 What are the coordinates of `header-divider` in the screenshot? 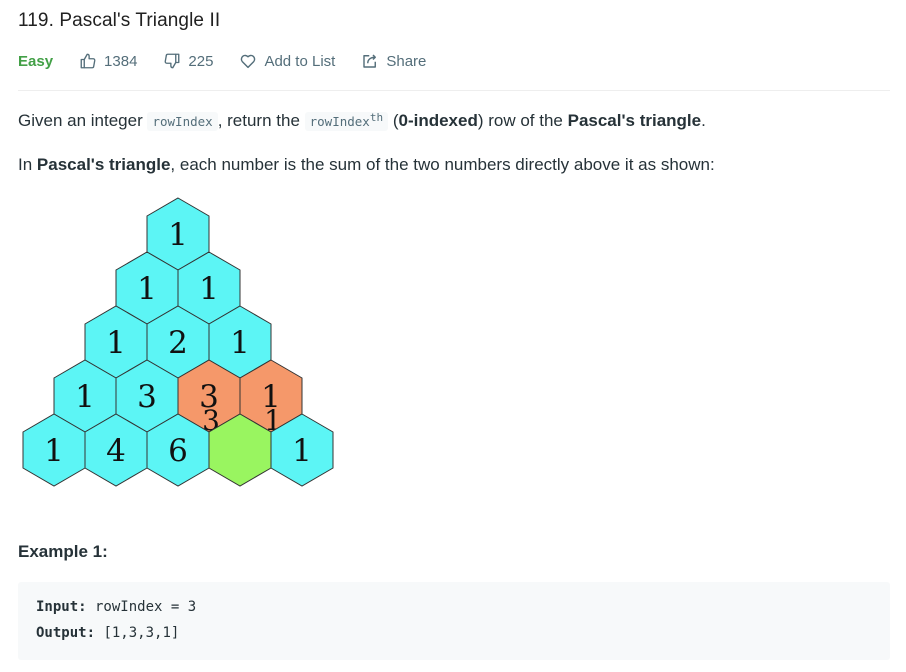 It's located at (454, 90).